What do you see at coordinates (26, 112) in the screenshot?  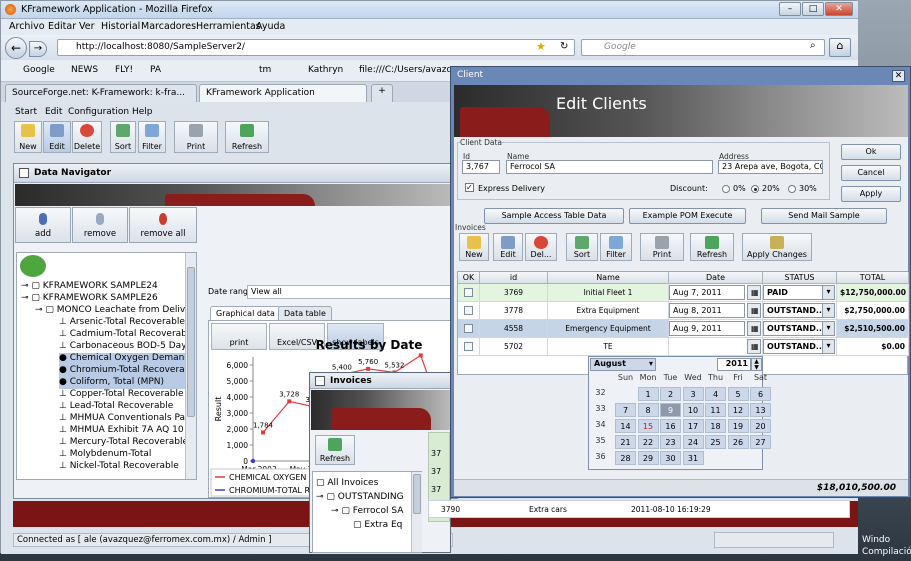 I see `app-menu-start: Start` at bounding box center [26, 112].